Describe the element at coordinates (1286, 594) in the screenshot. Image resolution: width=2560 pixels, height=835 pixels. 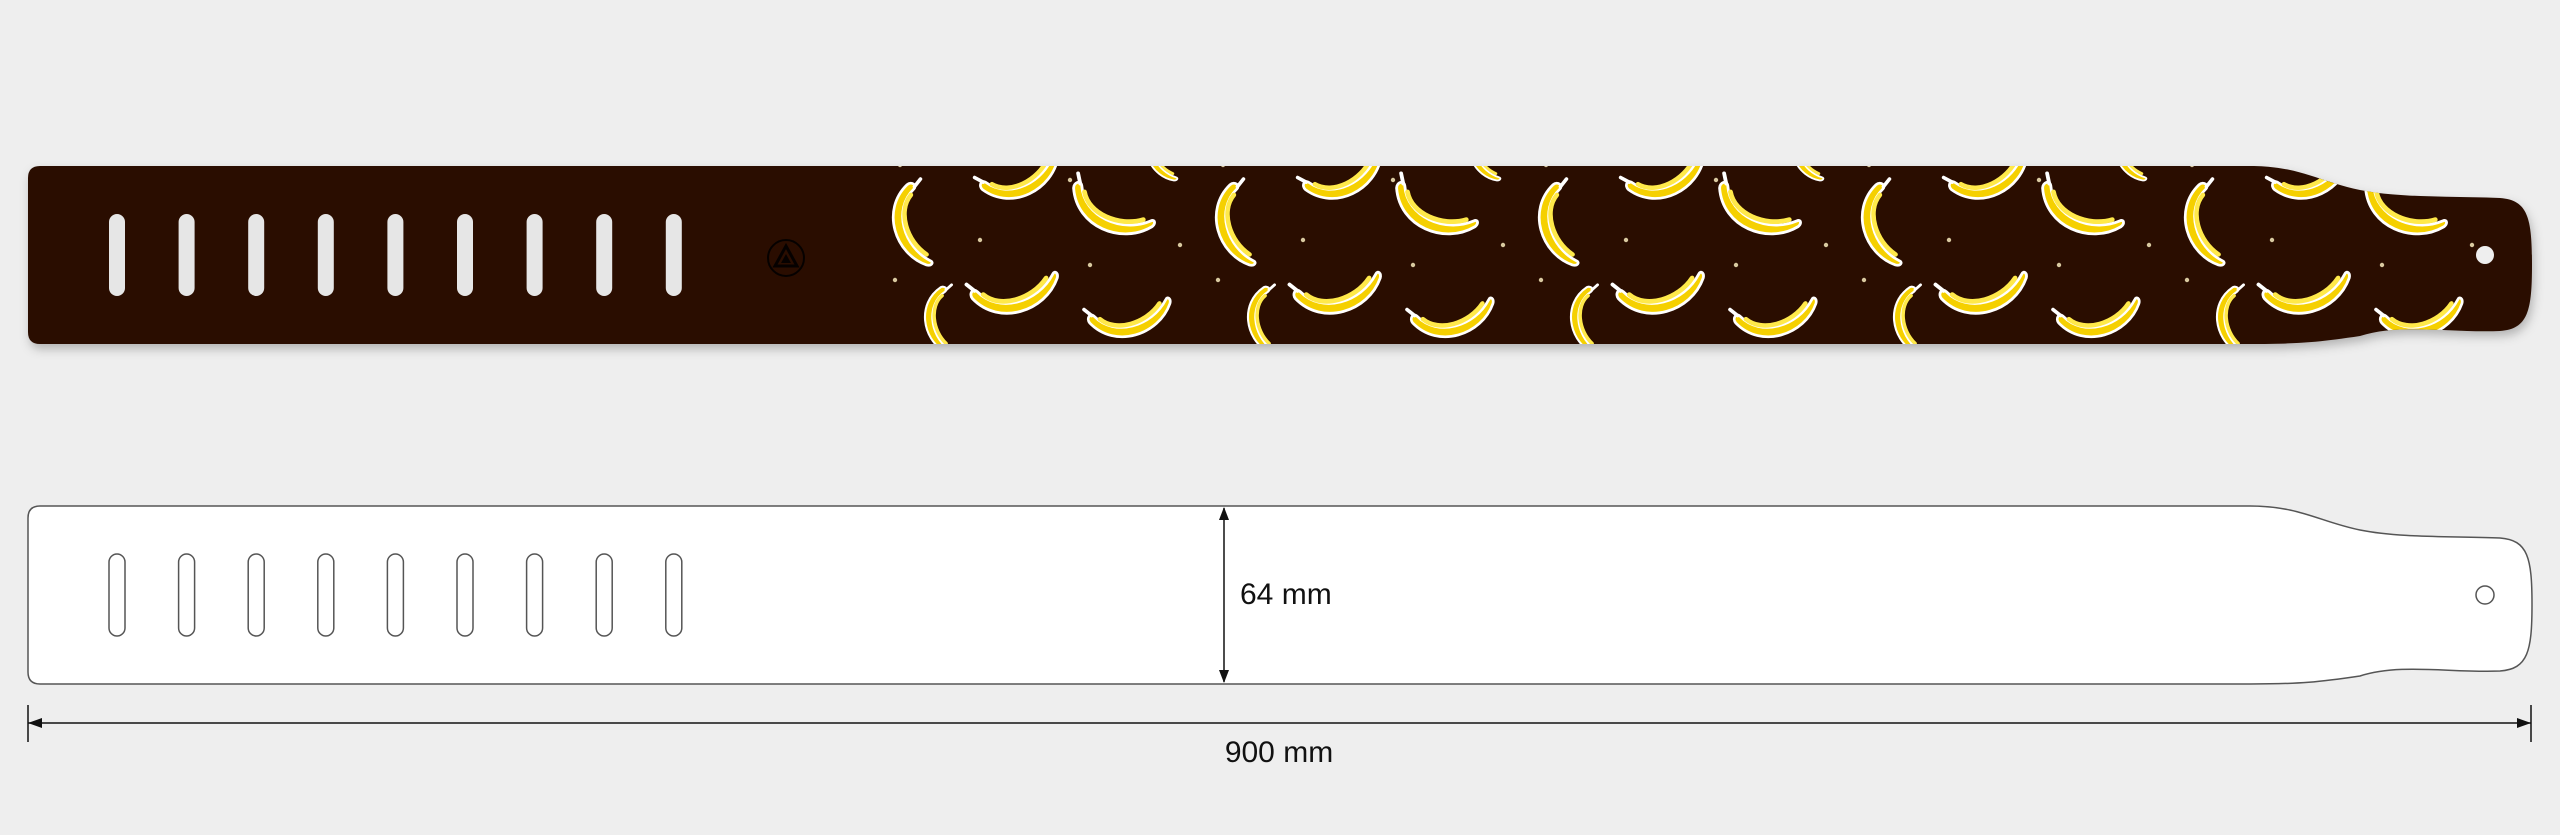
I see `width-label: 64 mm` at that location.